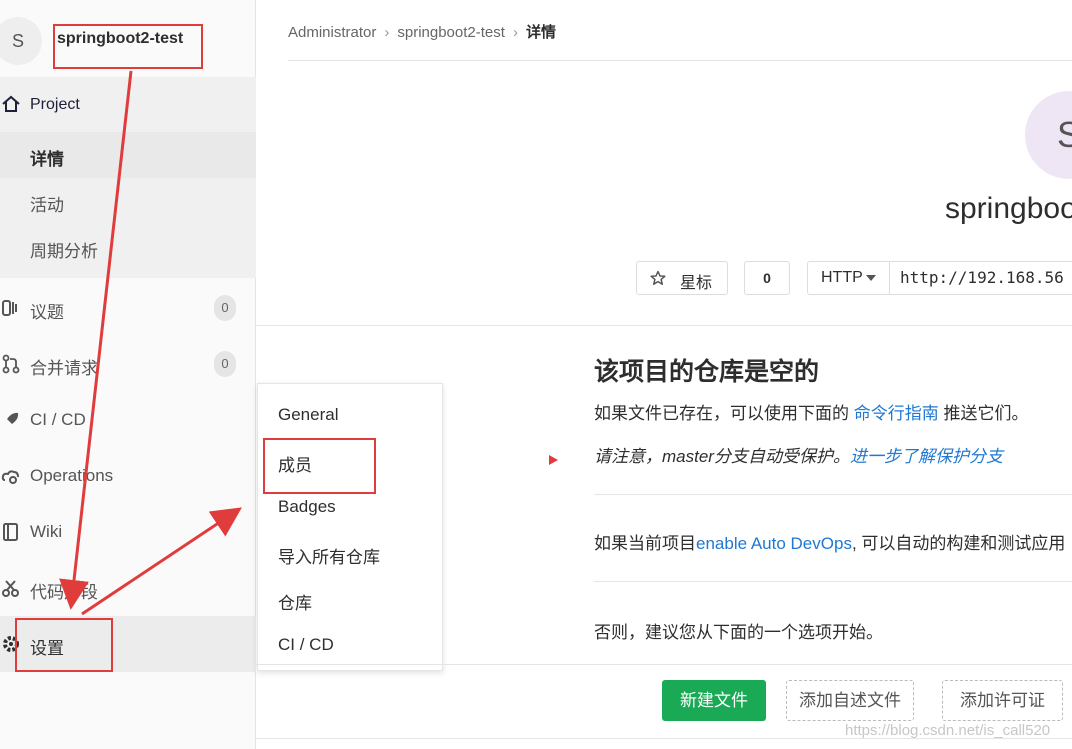 Image resolution: width=1072 pixels, height=749 pixels. I want to click on breadcrumb-item-namespace: Administrator, so click(332, 32).